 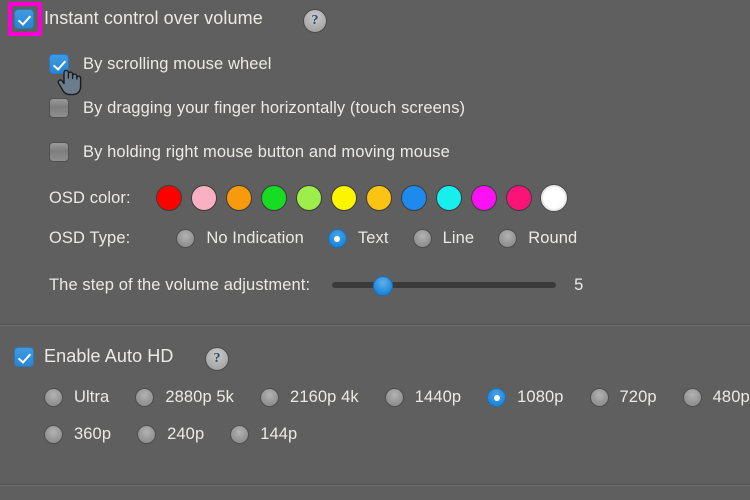 I want to click on by-scrolling-mouse-wheel-checkbox, so click(x=59, y=64).